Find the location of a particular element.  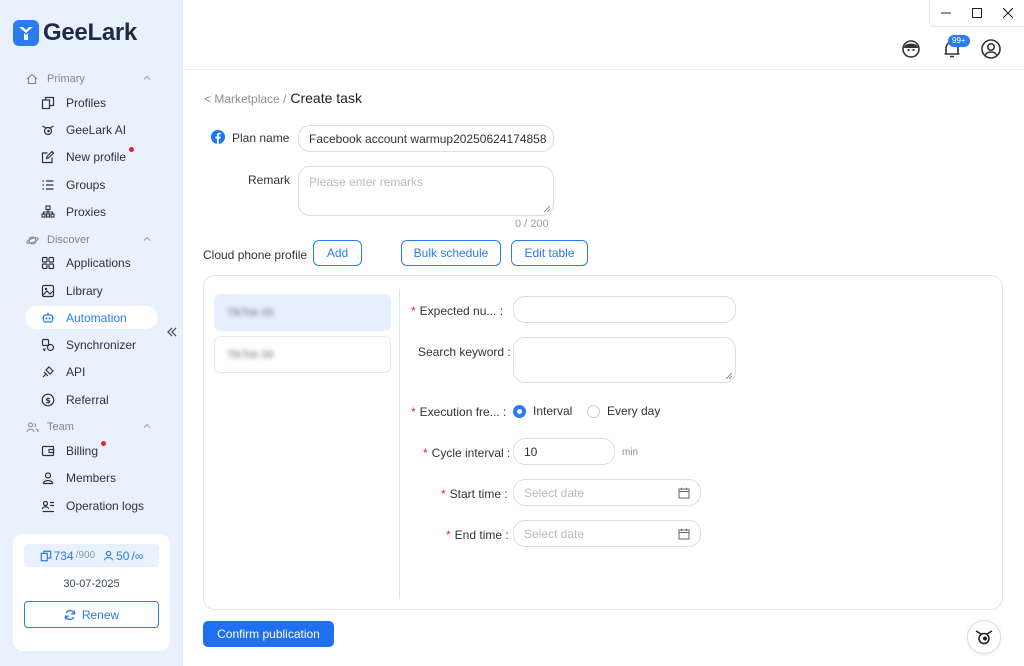

sidebar-item-profiles: Profiles is located at coordinates (91, 102).